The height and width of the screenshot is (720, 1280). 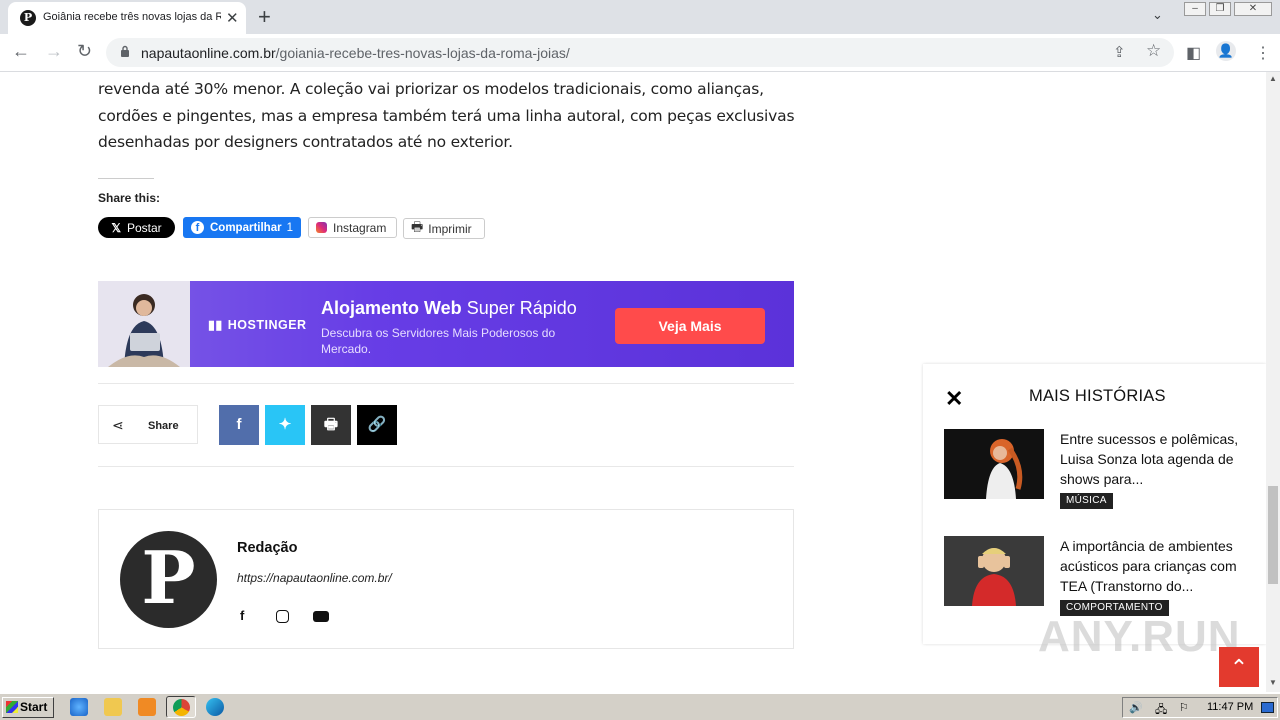 What do you see at coordinates (1119, 52) in the screenshot?
I see `share-page-icon: ⇪` at bounding box center [1119, 52].